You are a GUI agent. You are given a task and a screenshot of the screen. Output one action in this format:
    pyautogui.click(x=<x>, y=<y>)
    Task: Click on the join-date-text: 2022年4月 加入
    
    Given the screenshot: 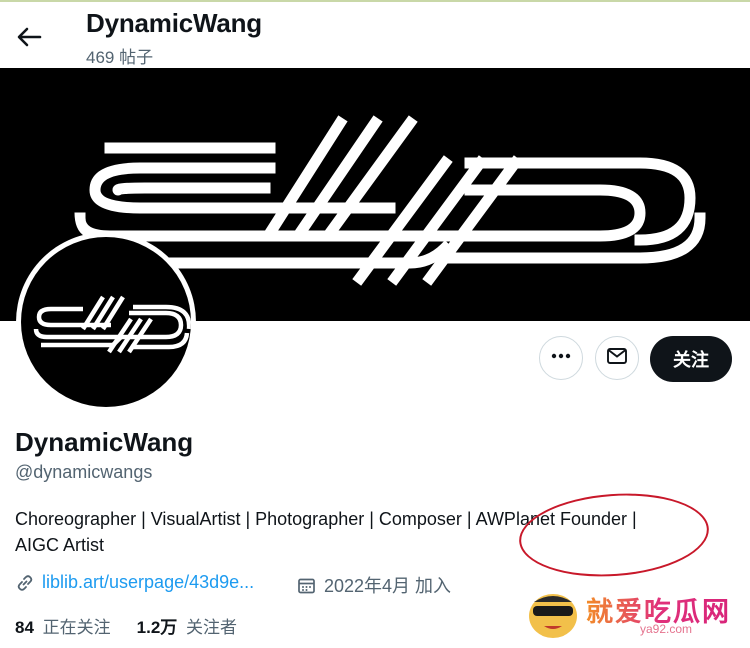 What is the action you would take?
    pyautogui.click(x=388, y=586)
    